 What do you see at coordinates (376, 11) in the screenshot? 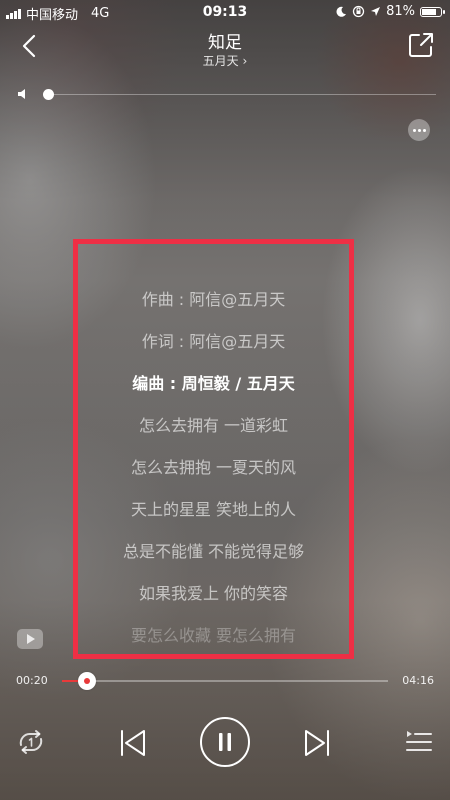
I see `location-icon` at bounding box center [376, 11].